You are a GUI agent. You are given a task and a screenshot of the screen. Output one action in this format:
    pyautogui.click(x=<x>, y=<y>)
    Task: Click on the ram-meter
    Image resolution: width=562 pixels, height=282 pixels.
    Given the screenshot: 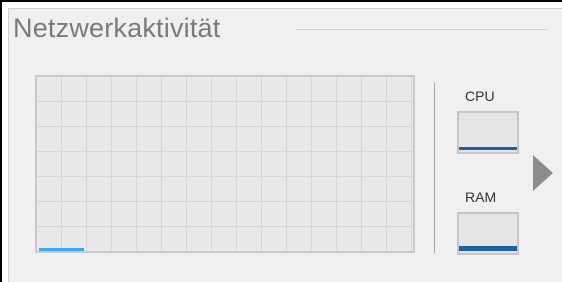 What is the action you would take?
    pyautogui.click(x=488, y=233)
    